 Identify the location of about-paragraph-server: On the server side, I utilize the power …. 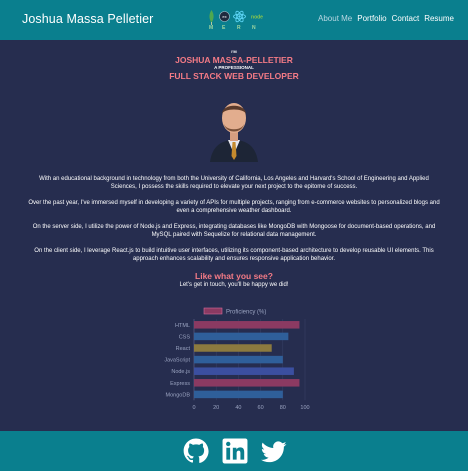
(234, 231).